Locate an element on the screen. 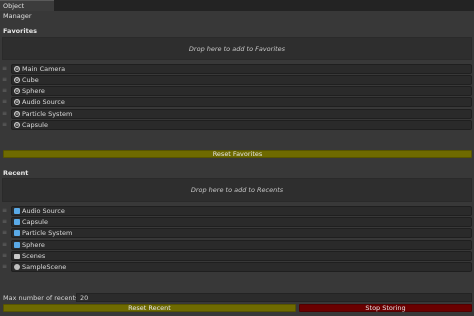 This screenshot has height=316, width=474. list-item: ≡ ⊕ Particle System is located at coordinates (237, 114).